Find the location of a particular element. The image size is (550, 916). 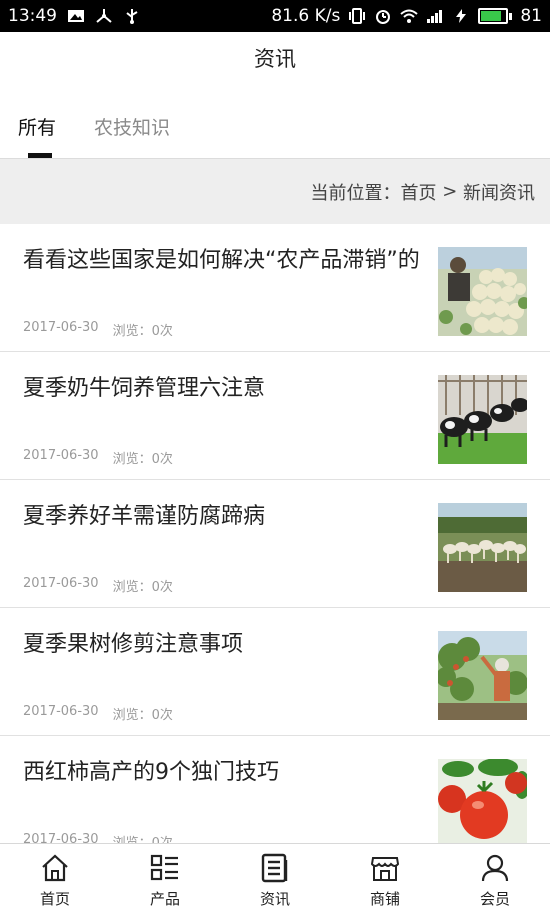

nav-label: 会员 is located at coordinates (494, 899).